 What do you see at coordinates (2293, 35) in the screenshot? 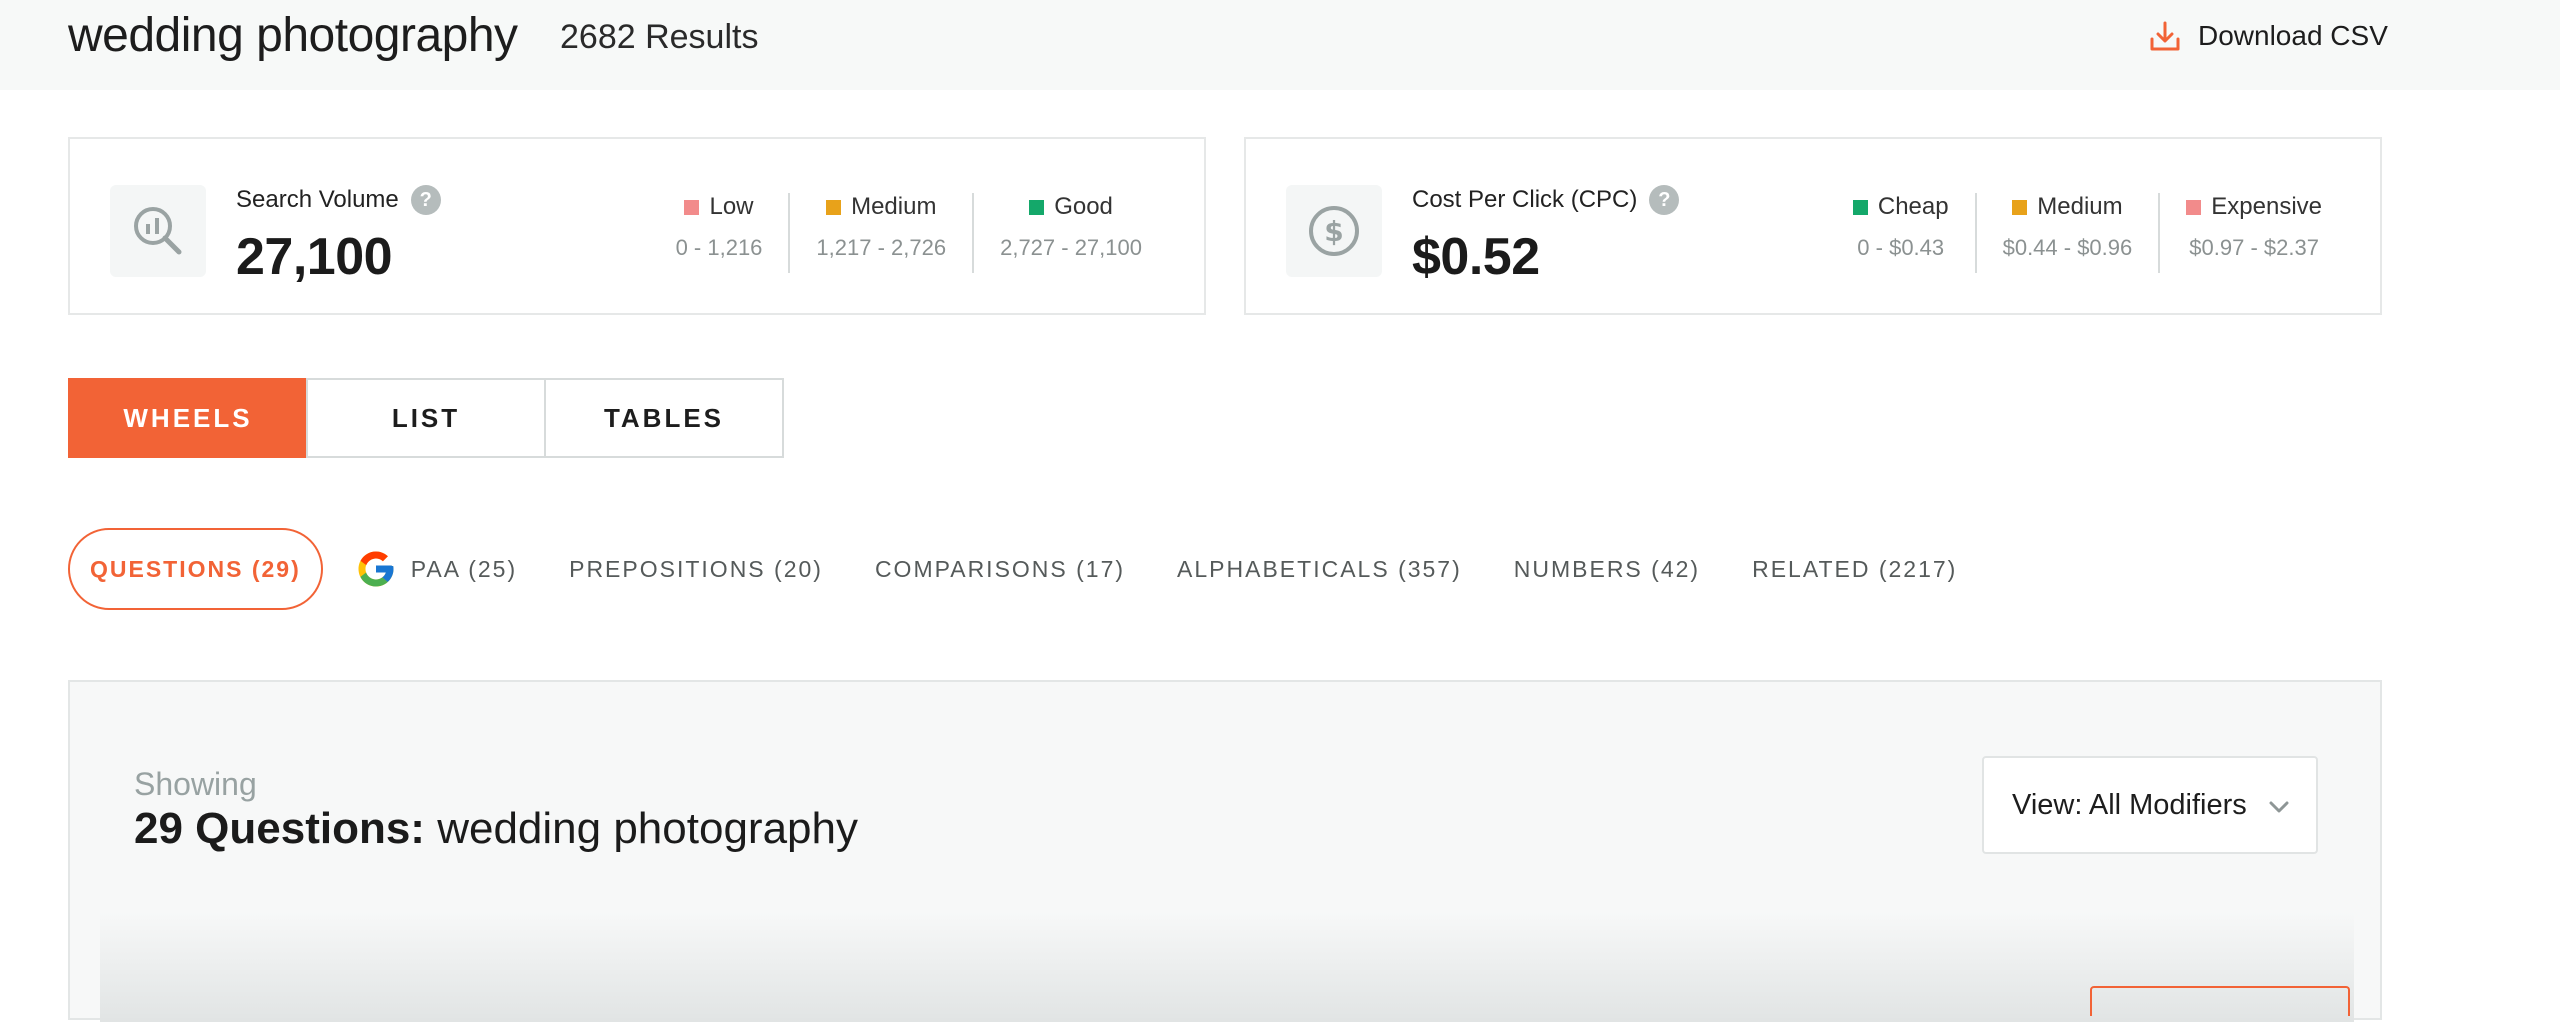
I see `download-csv-label: Download CSV` at bounding box center [2293, 35].